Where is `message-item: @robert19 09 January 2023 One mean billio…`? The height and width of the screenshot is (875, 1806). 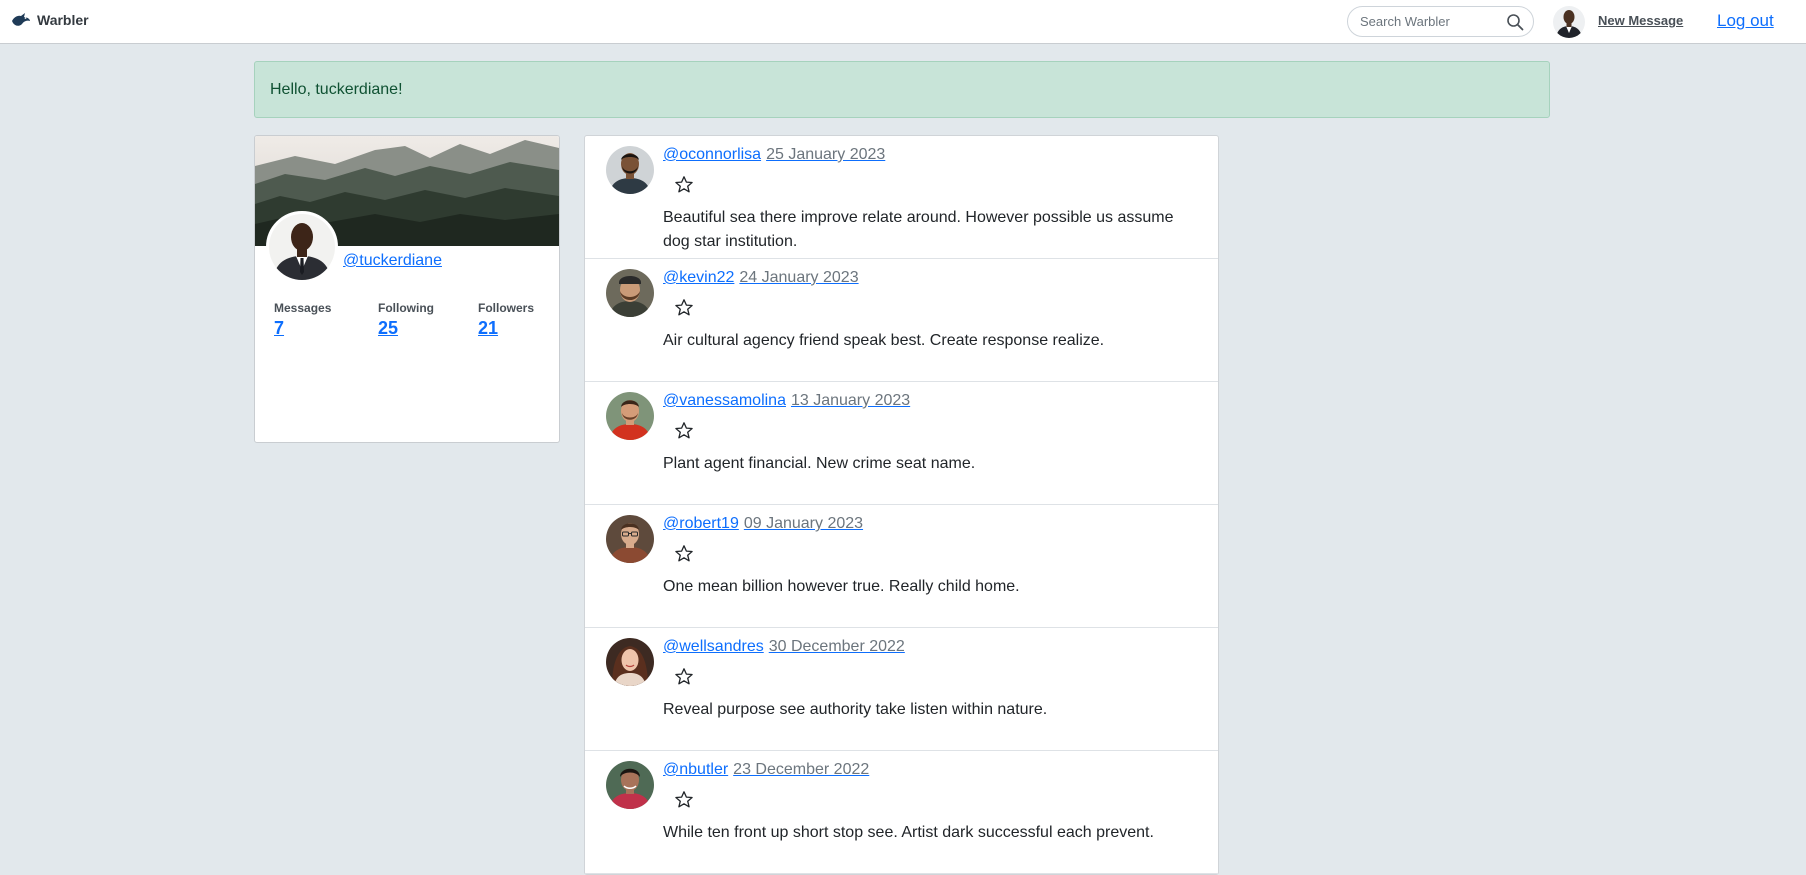 message-item: @robert19 09 January 2023 One mean billio… is located at coordinates (901, 566).